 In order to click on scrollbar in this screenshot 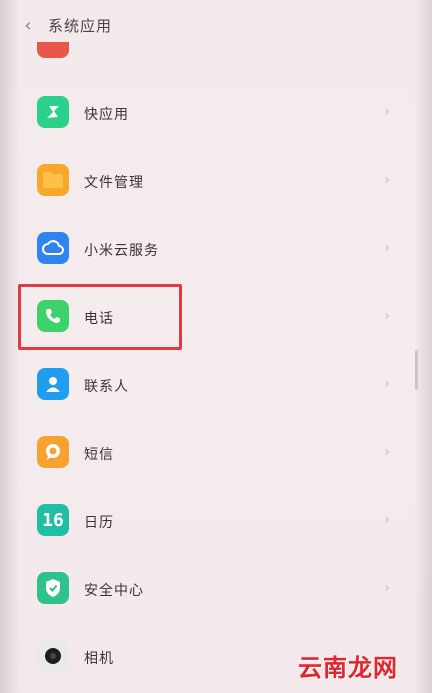, I will do `click(416, 370)`.